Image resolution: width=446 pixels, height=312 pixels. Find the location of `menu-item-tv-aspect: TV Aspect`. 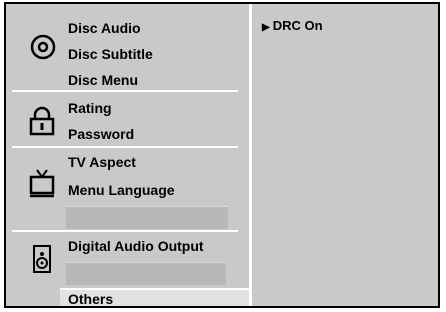

menu-item-tv-aspect: TV Aspect is located at coordinates (102, 162).